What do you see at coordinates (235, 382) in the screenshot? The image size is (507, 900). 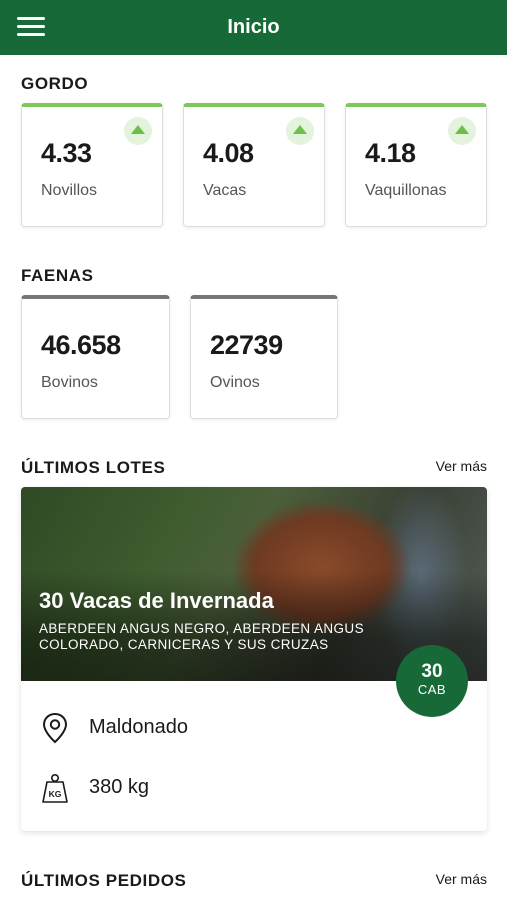 I see `stat-label: Ovinos` at bounding box center [235, 382].